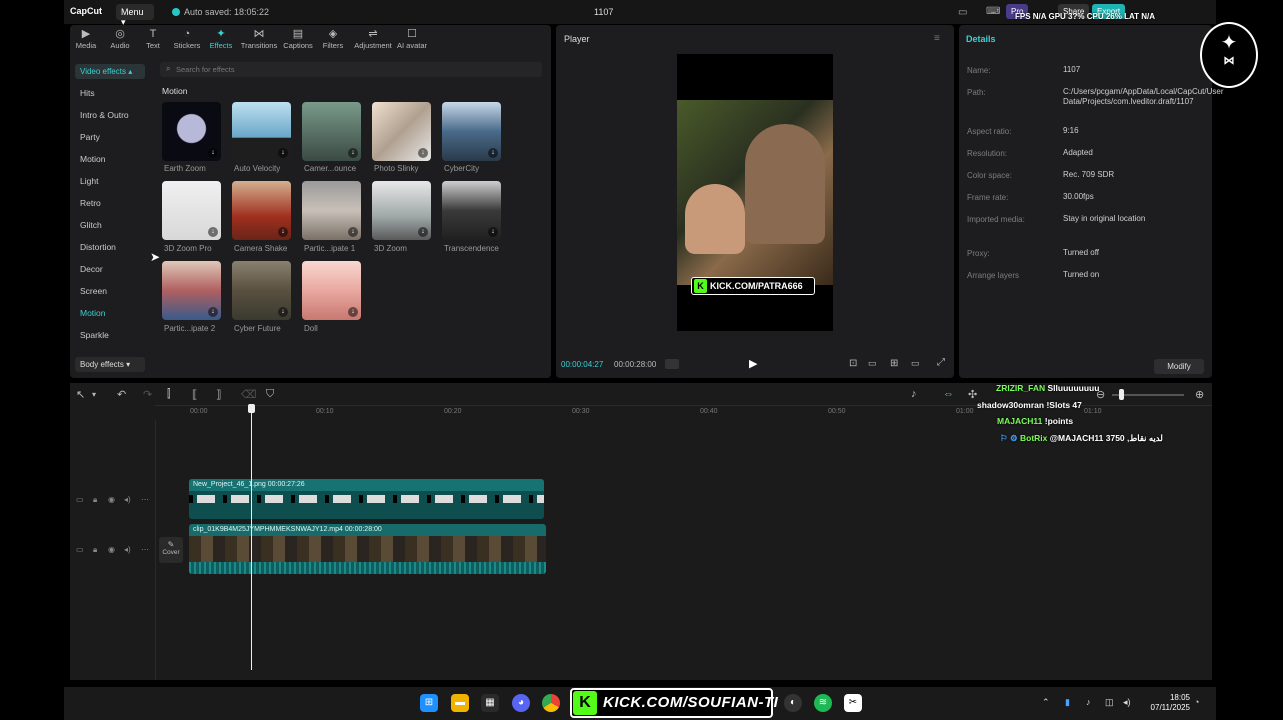  Describe the element at coordinates (915, 363) in the screenshot. I see `ratio-icon: ▭` at that location.